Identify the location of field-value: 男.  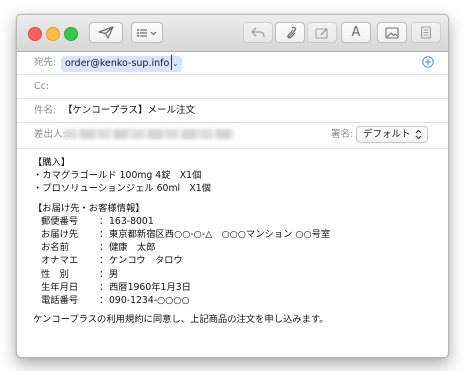
(114, 274).